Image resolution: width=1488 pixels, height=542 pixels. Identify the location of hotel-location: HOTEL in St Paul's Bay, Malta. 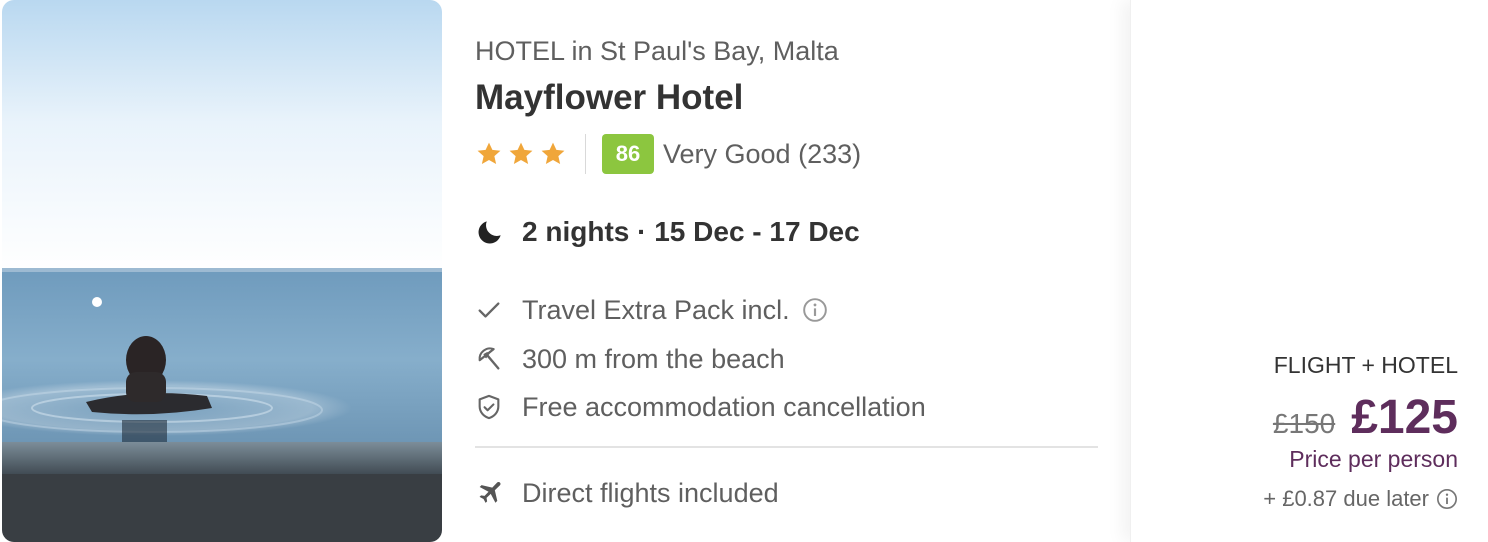
(657, 51).